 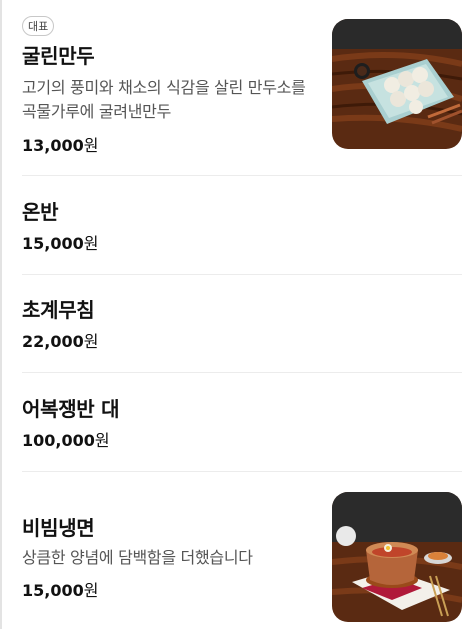 I want to click on menu-item-name: 굴린만두, so click(x=58, y=56).